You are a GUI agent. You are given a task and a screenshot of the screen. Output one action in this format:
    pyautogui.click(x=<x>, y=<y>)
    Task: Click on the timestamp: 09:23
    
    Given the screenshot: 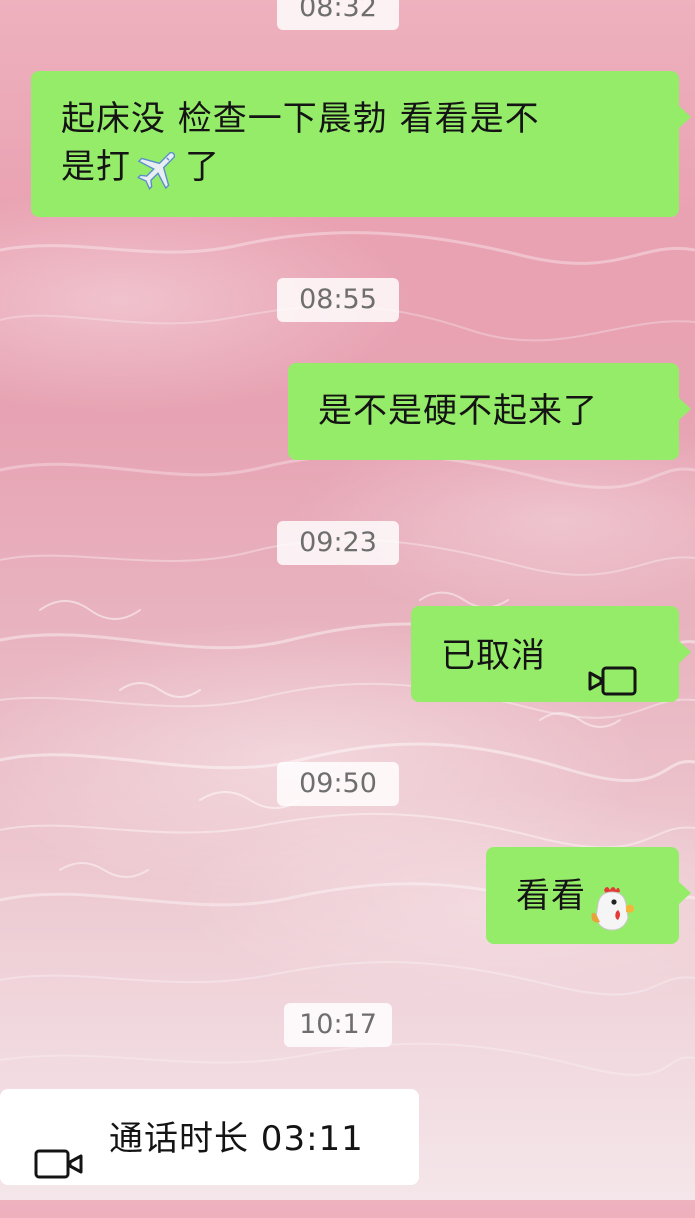 What is the action you would take?
    pyautogui.click(x=338, y=543)
    